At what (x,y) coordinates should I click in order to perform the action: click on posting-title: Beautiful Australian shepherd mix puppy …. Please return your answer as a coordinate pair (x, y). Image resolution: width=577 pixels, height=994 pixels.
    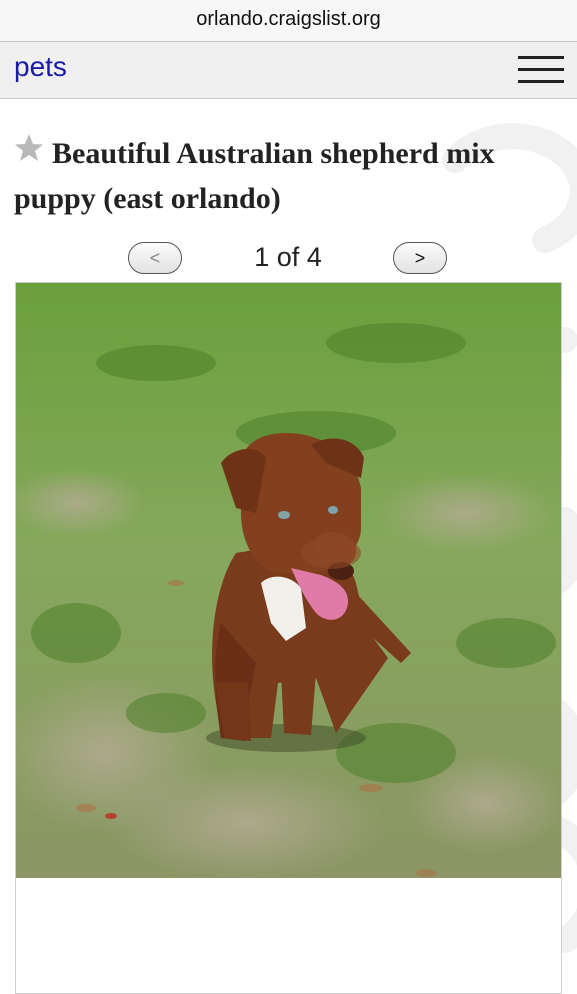
    Looking at the image, I should click on (254, 176).